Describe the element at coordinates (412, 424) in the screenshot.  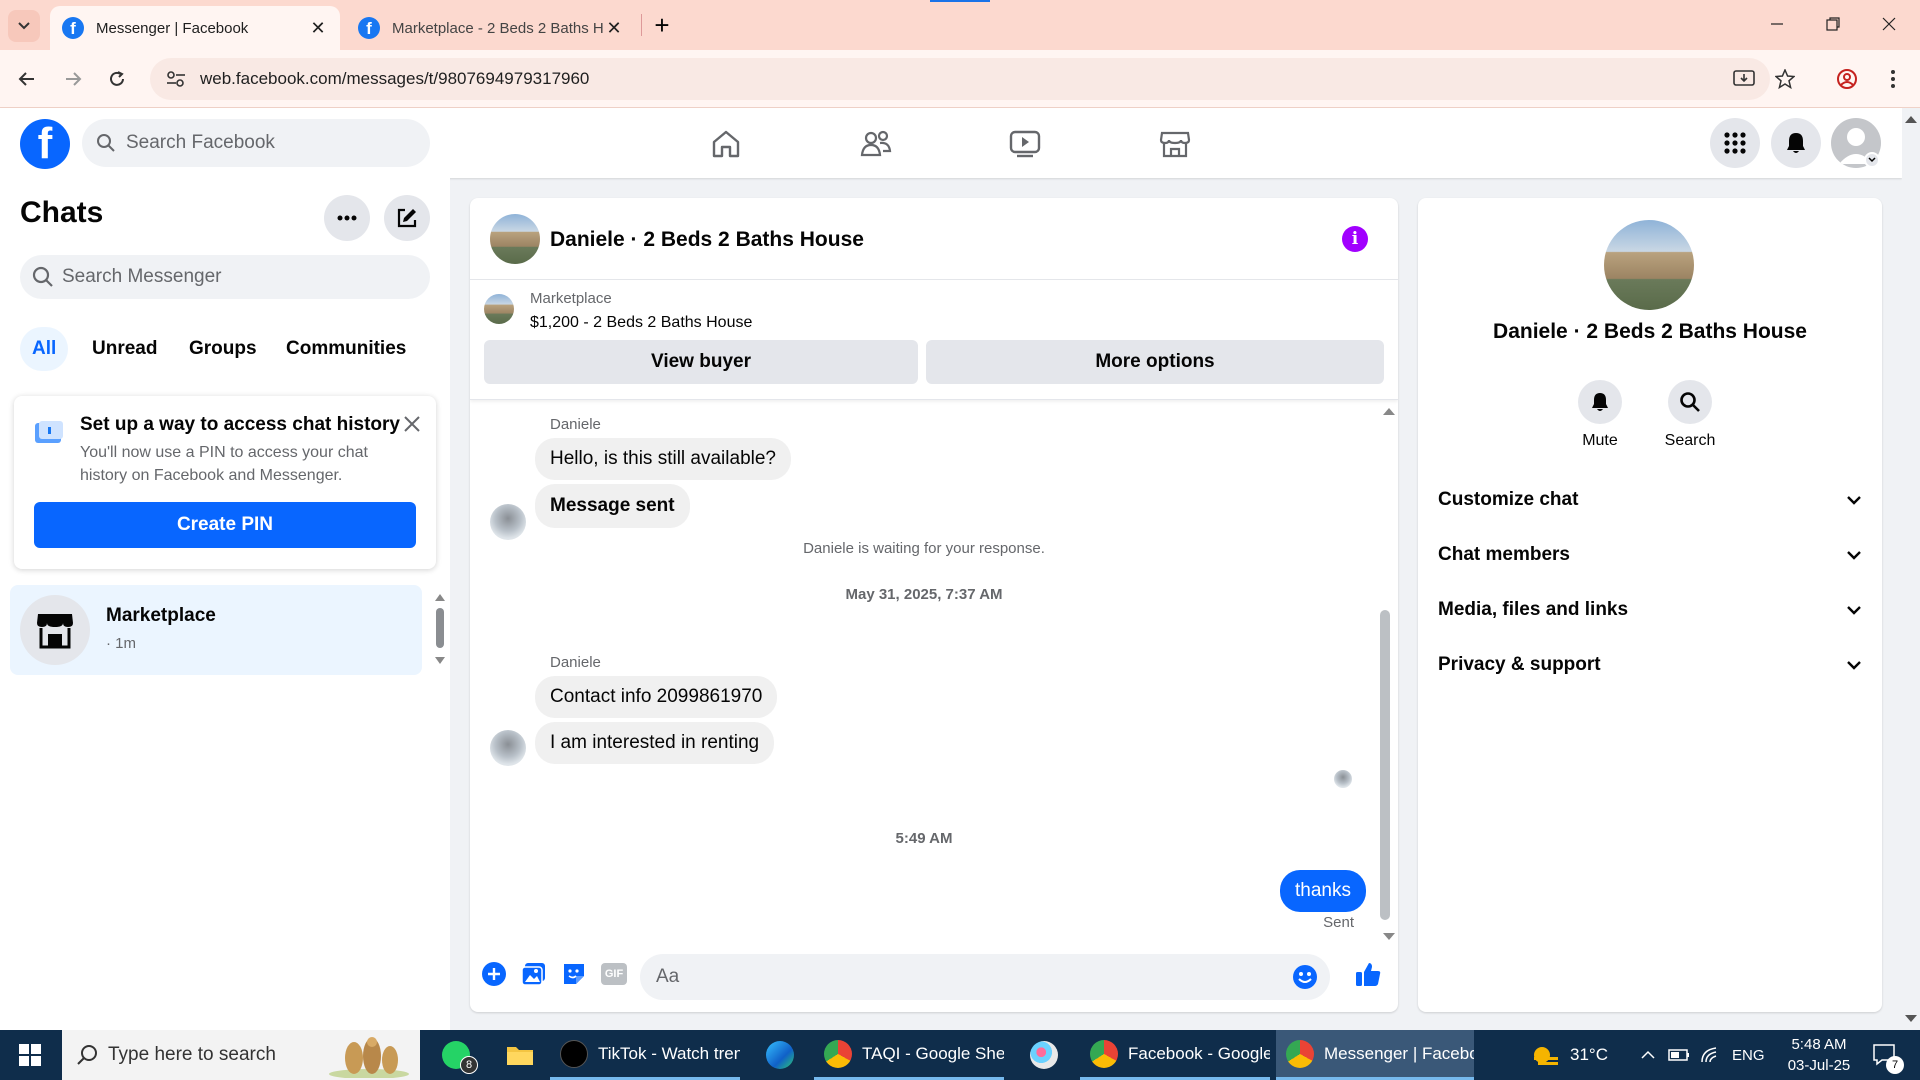
I see `close-card-button` at that location.